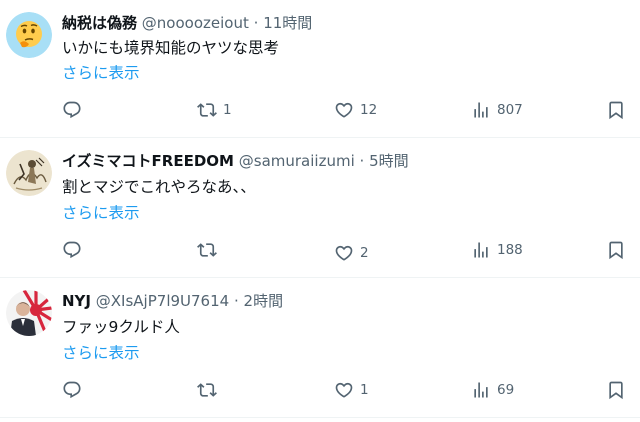 This screenshot has height=422, width=640. What do you see at coordinates (227, 110) in the screenshot?
I see `retweet-count: 1` at bounding box center [227, 110].